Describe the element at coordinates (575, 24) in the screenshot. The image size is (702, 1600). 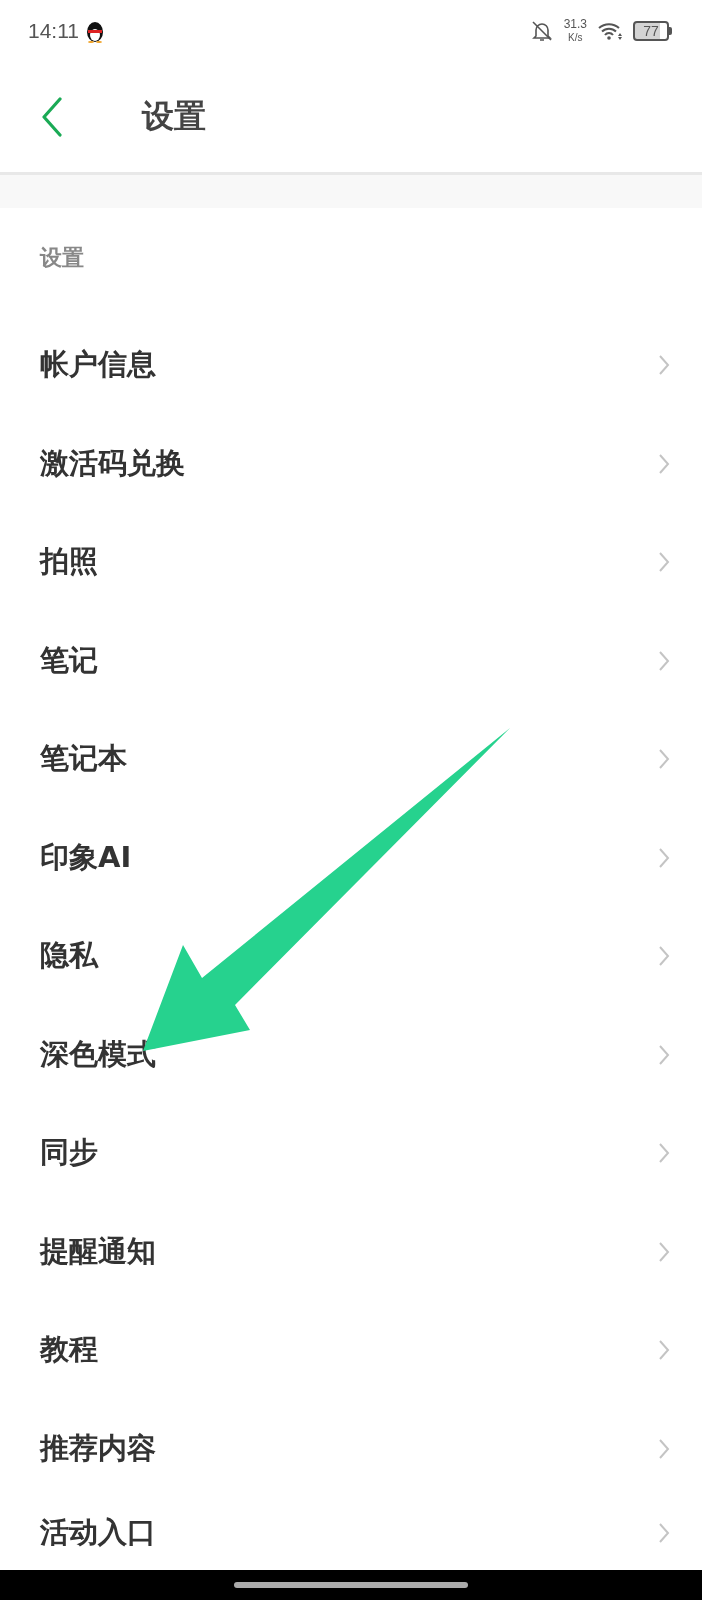
I see `network-speed: 31.3` at that location.